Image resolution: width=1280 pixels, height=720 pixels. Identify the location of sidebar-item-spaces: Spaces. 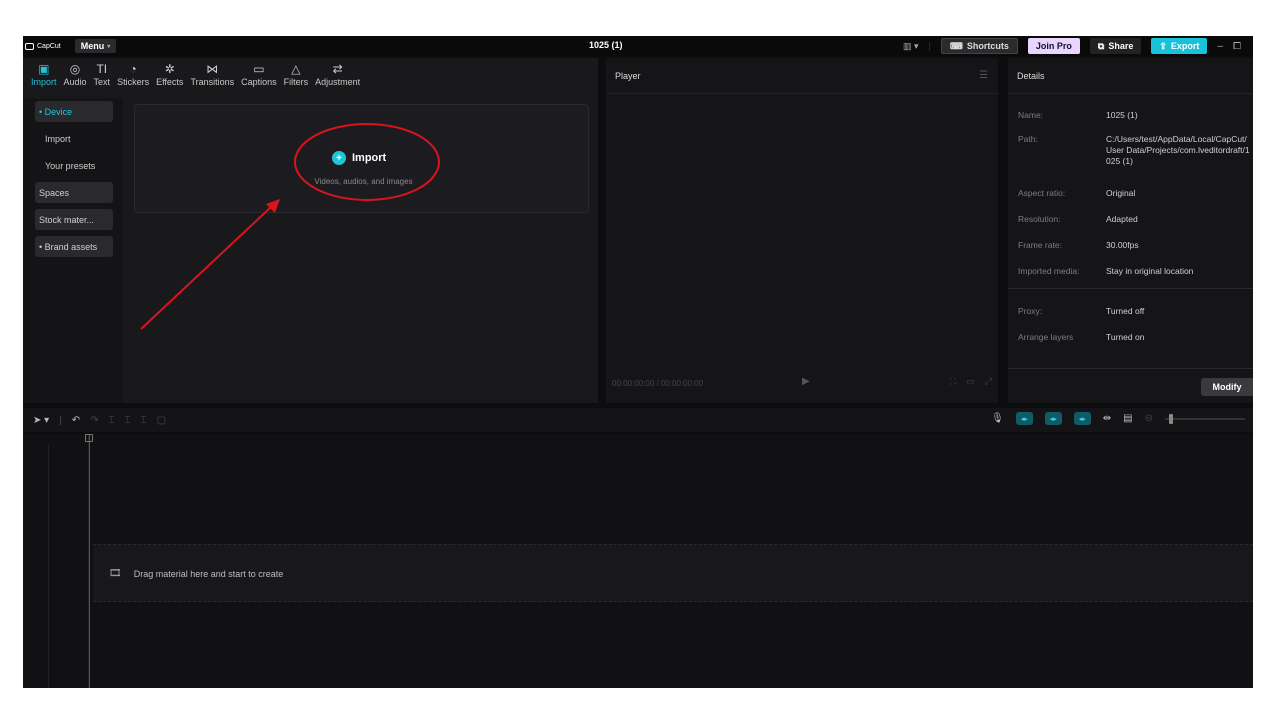
(74, 192).